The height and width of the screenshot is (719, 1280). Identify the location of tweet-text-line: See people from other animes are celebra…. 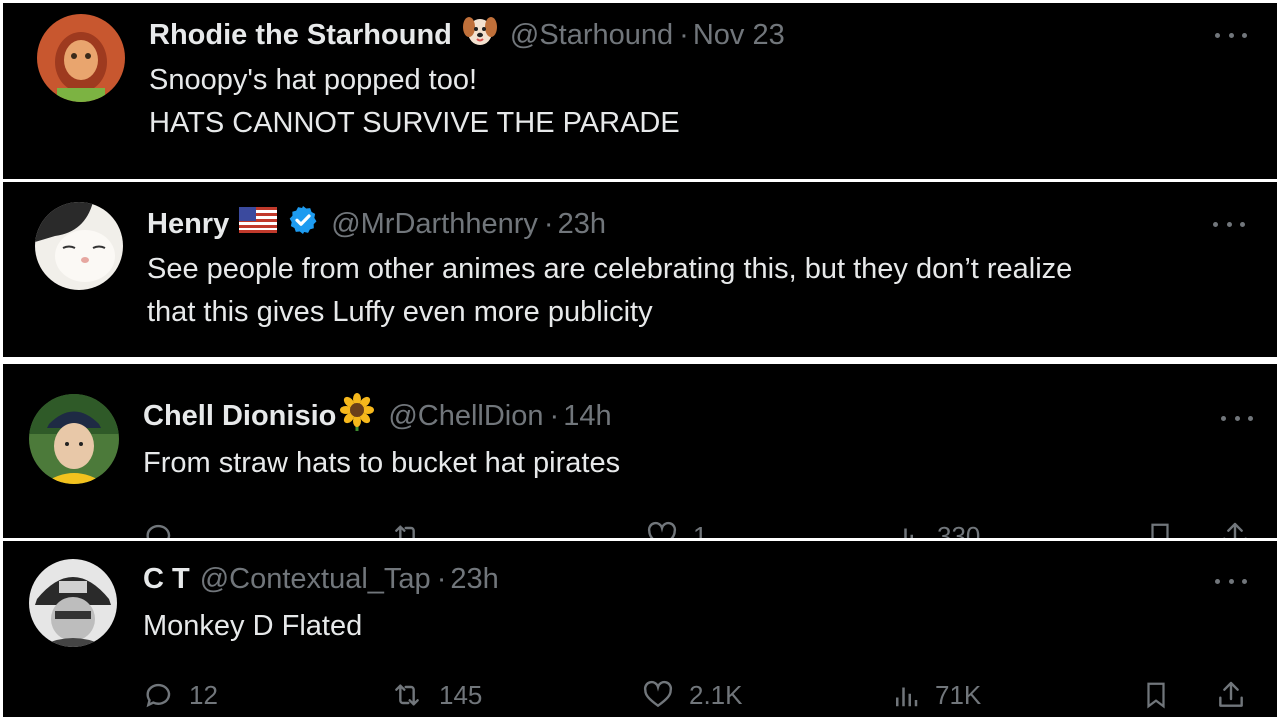
(610, 269).